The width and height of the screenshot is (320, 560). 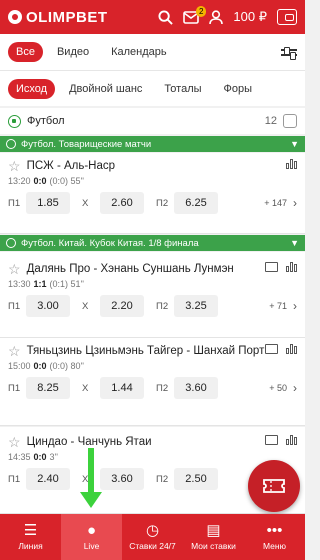 I want to click on balance: 100 ₽, so click(x=250, y=17).